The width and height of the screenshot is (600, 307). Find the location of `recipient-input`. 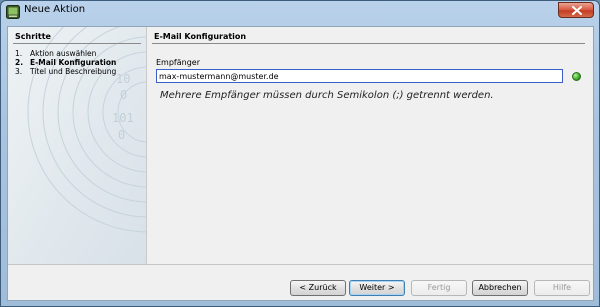

recipient-input is located at coordinates (359, 76).